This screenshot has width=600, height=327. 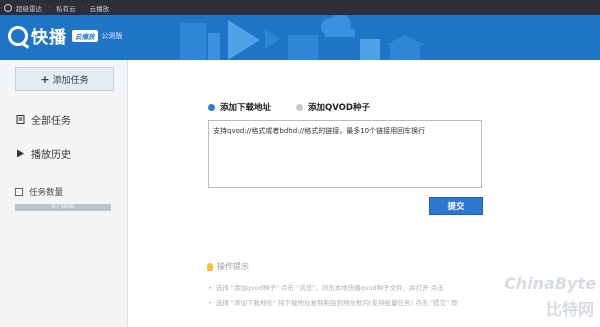 I want to click on chinabyte-watermark: ChinaByte 比特网, so click(x=550, y=299).